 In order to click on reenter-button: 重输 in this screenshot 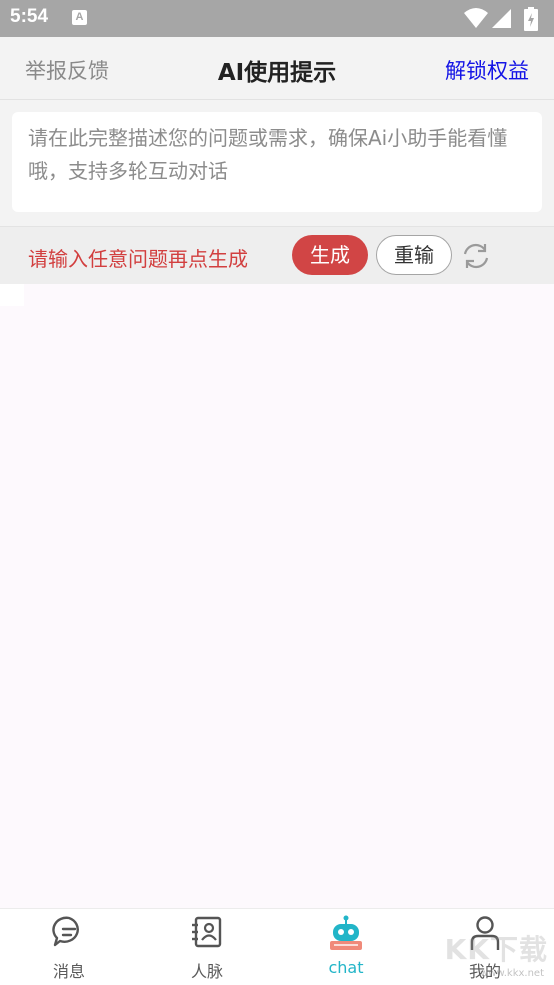, I will do `click(414, 255)`.